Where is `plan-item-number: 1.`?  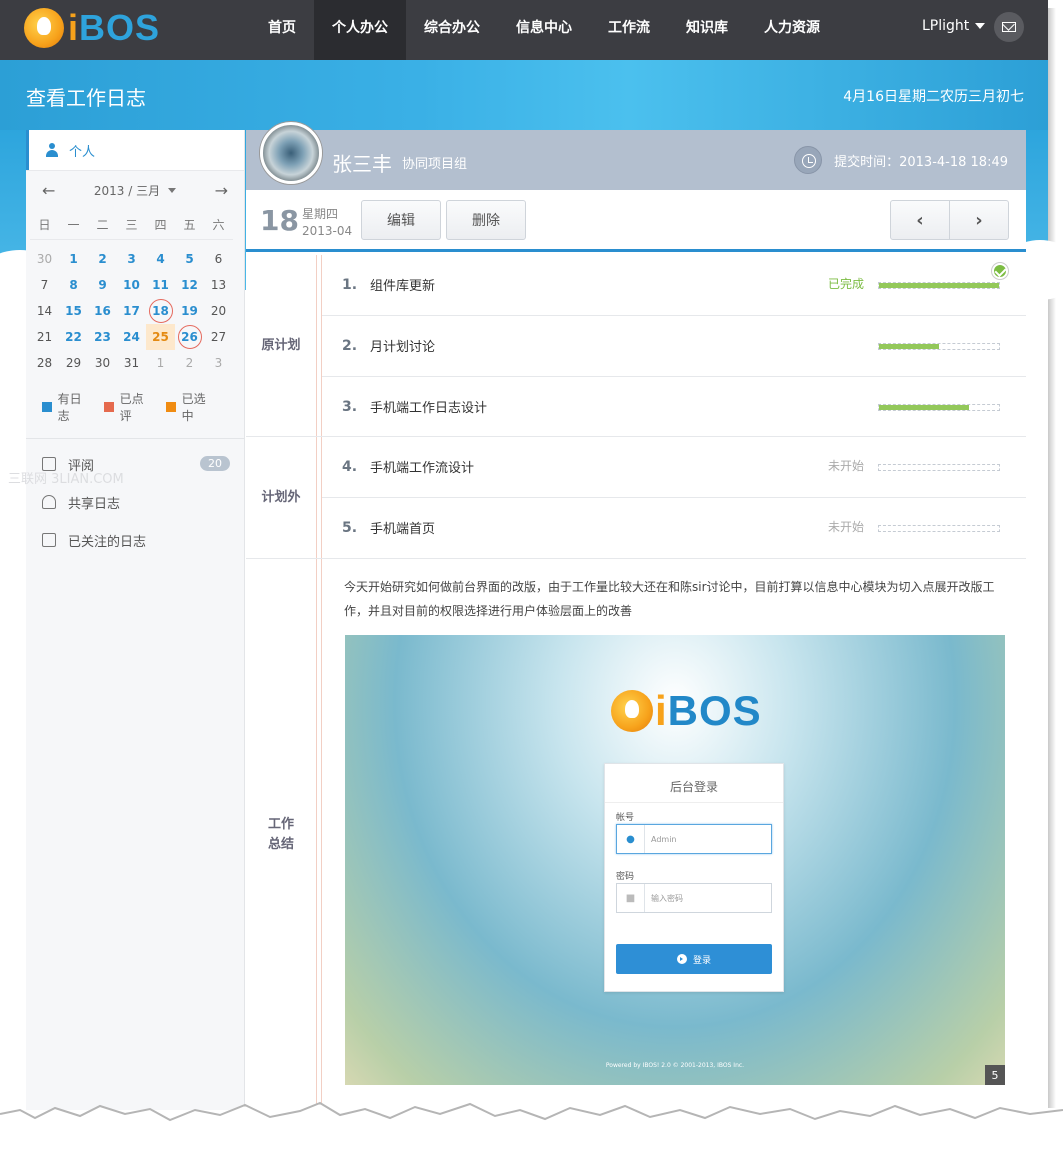 plan-item-number: 1. is located at coordinates (350, 285).